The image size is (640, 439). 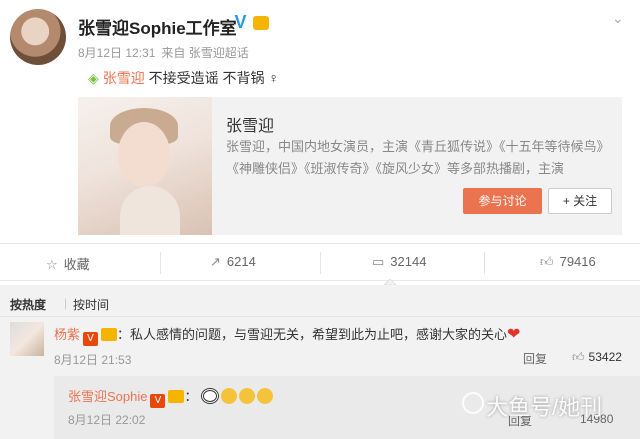 I want to click on replier-name: 张雪迎Sophie, so click(x=107, y=396).